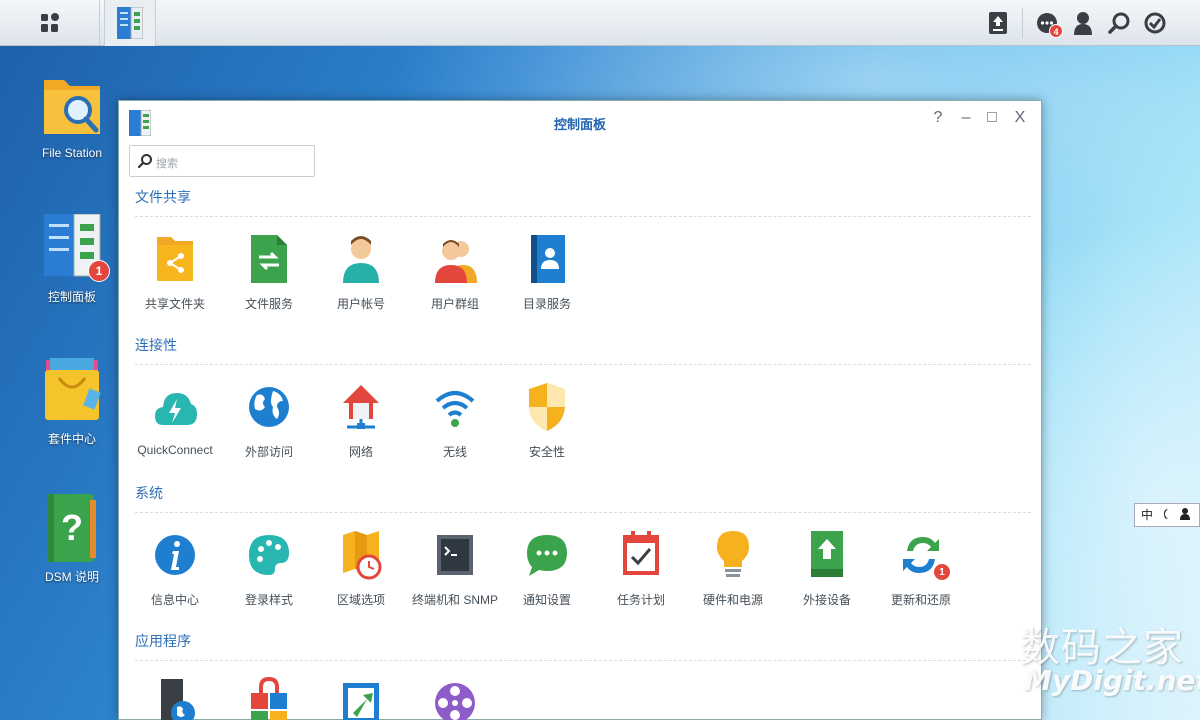  What do you see at coordinates (546, 452) in the screenshot?
I see `item-label: 安全性` at bounding box center [546, 452].